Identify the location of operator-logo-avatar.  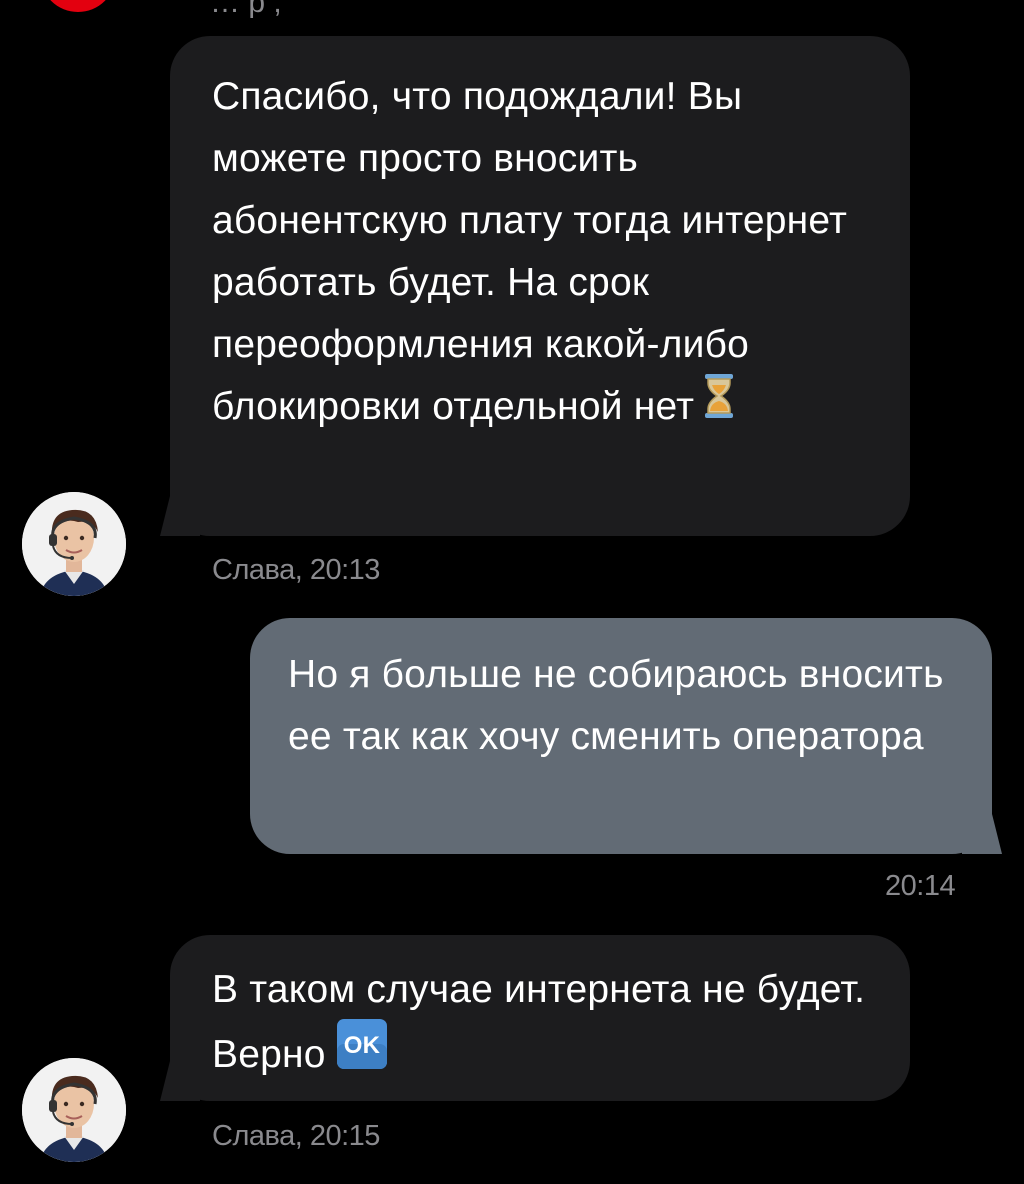
(78, 6).